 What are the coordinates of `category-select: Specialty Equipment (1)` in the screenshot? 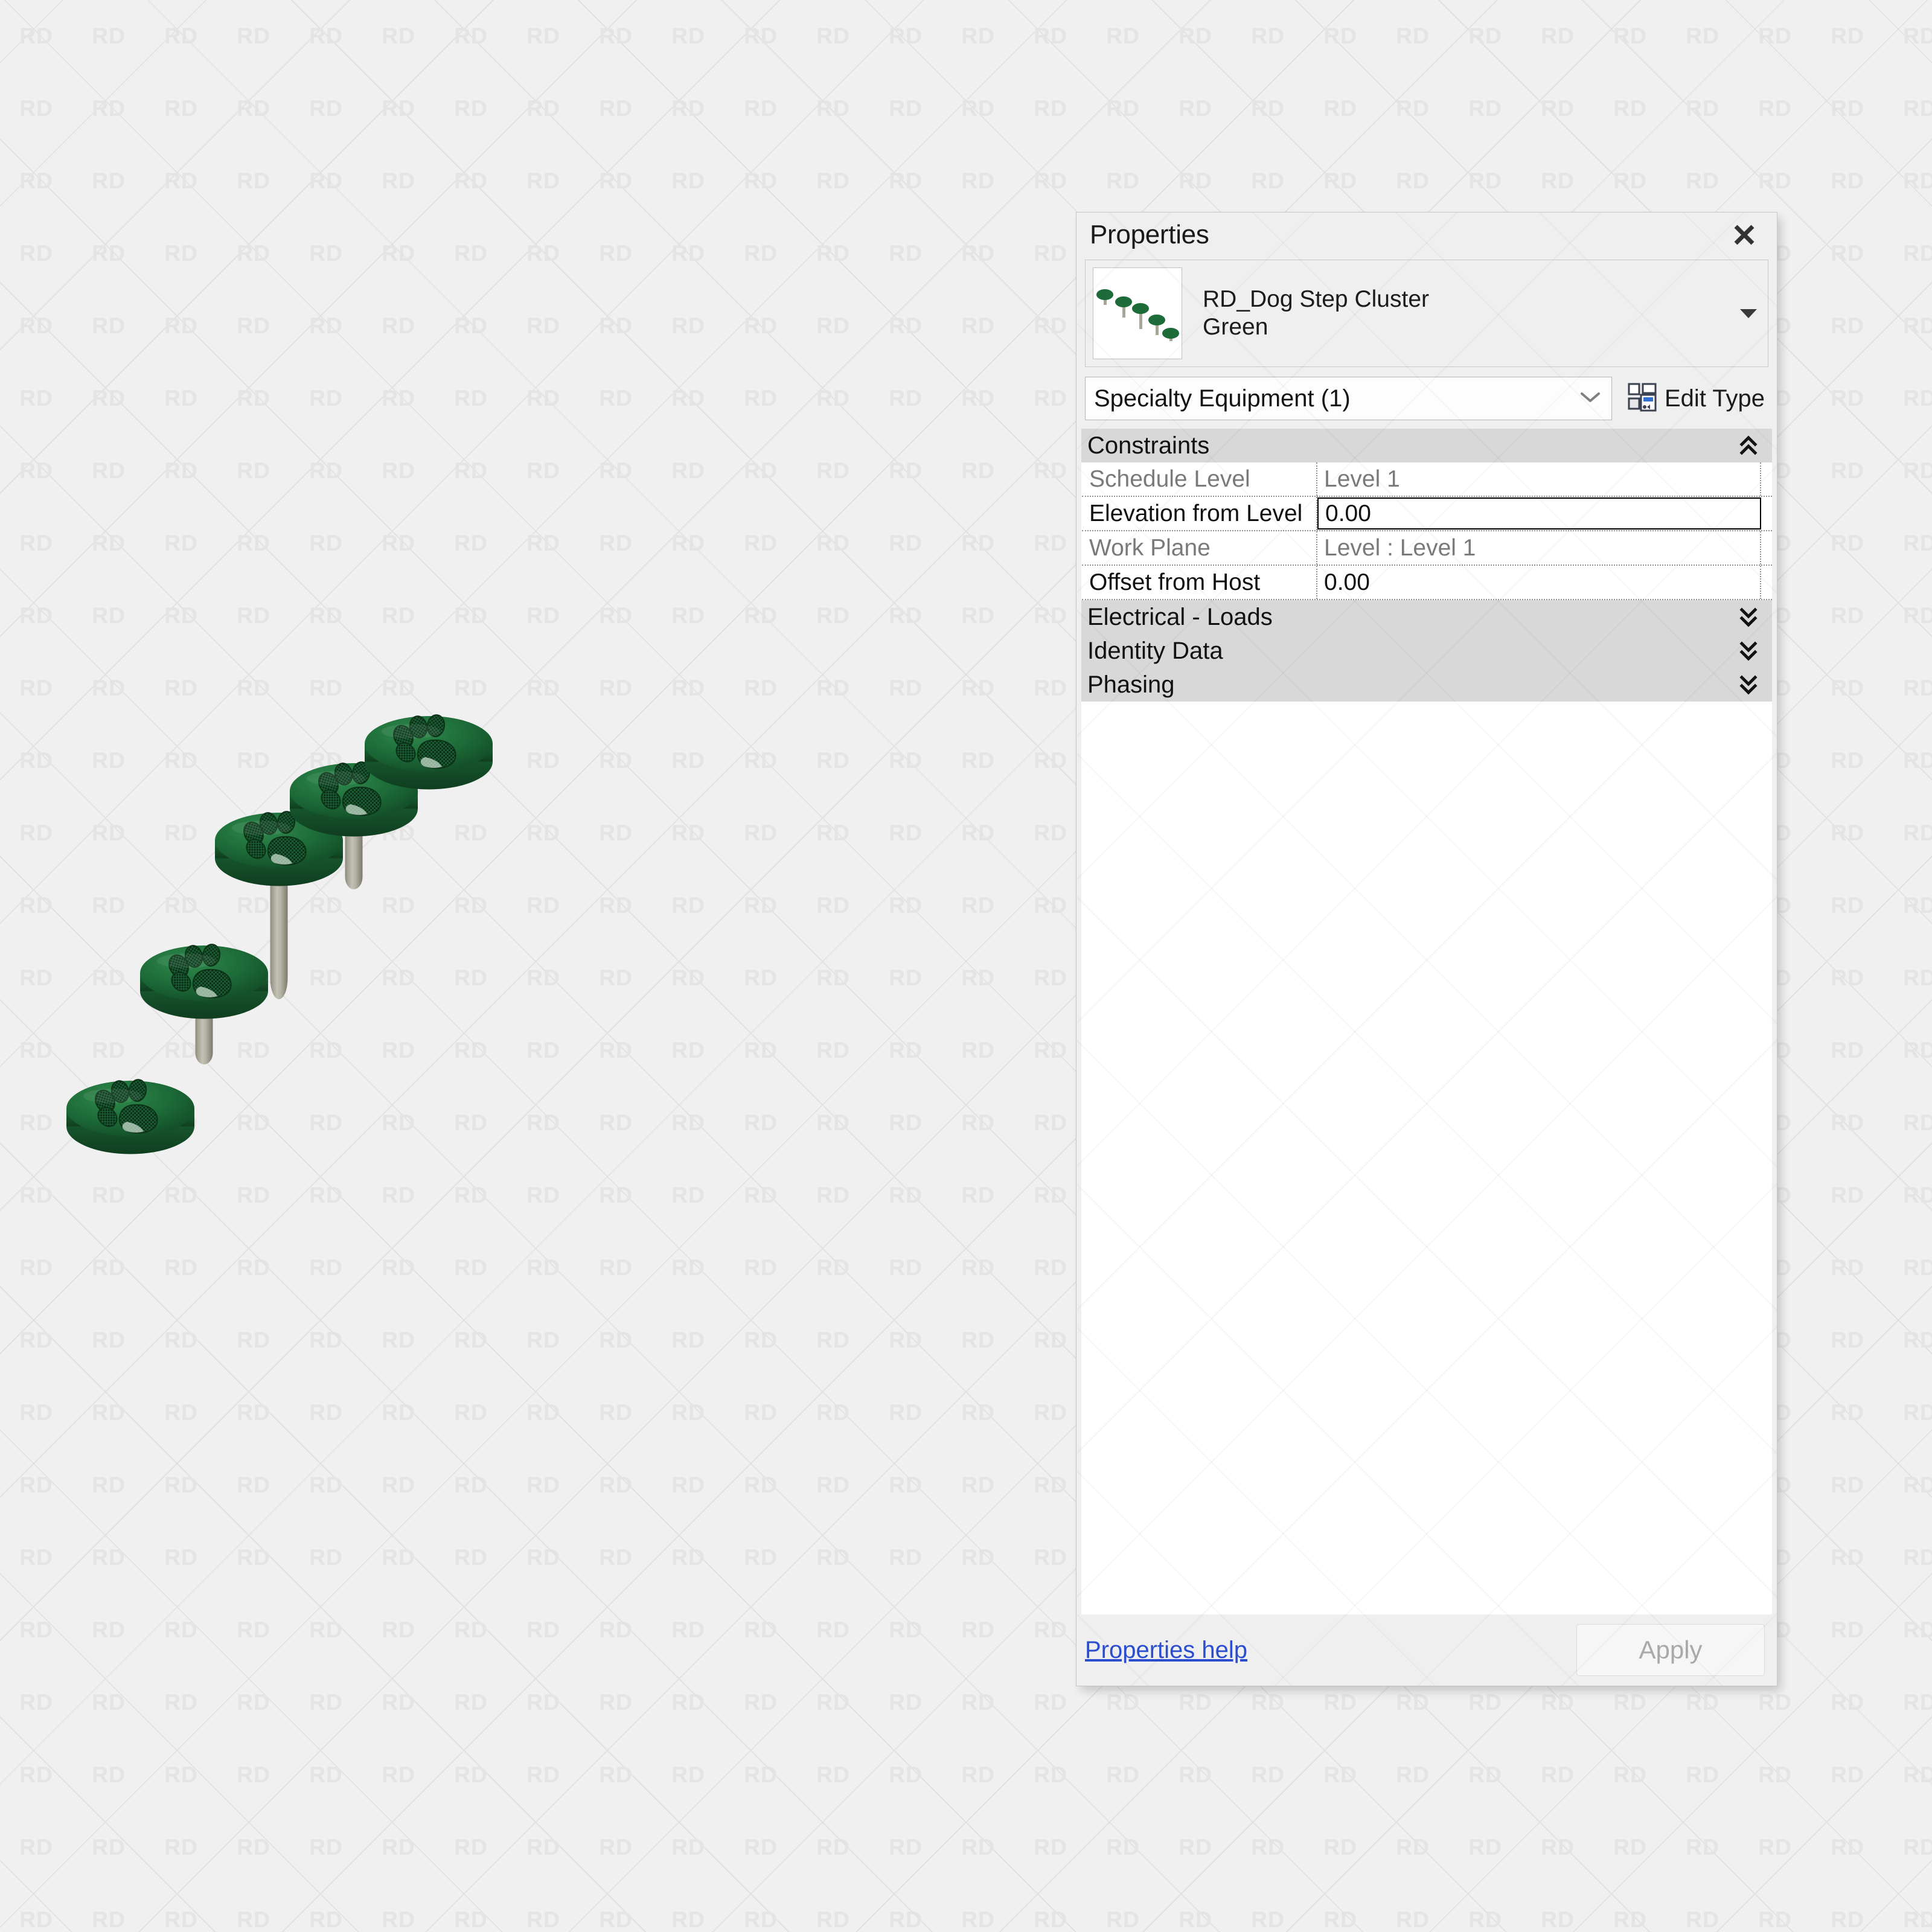 It's located at (1349, 398).